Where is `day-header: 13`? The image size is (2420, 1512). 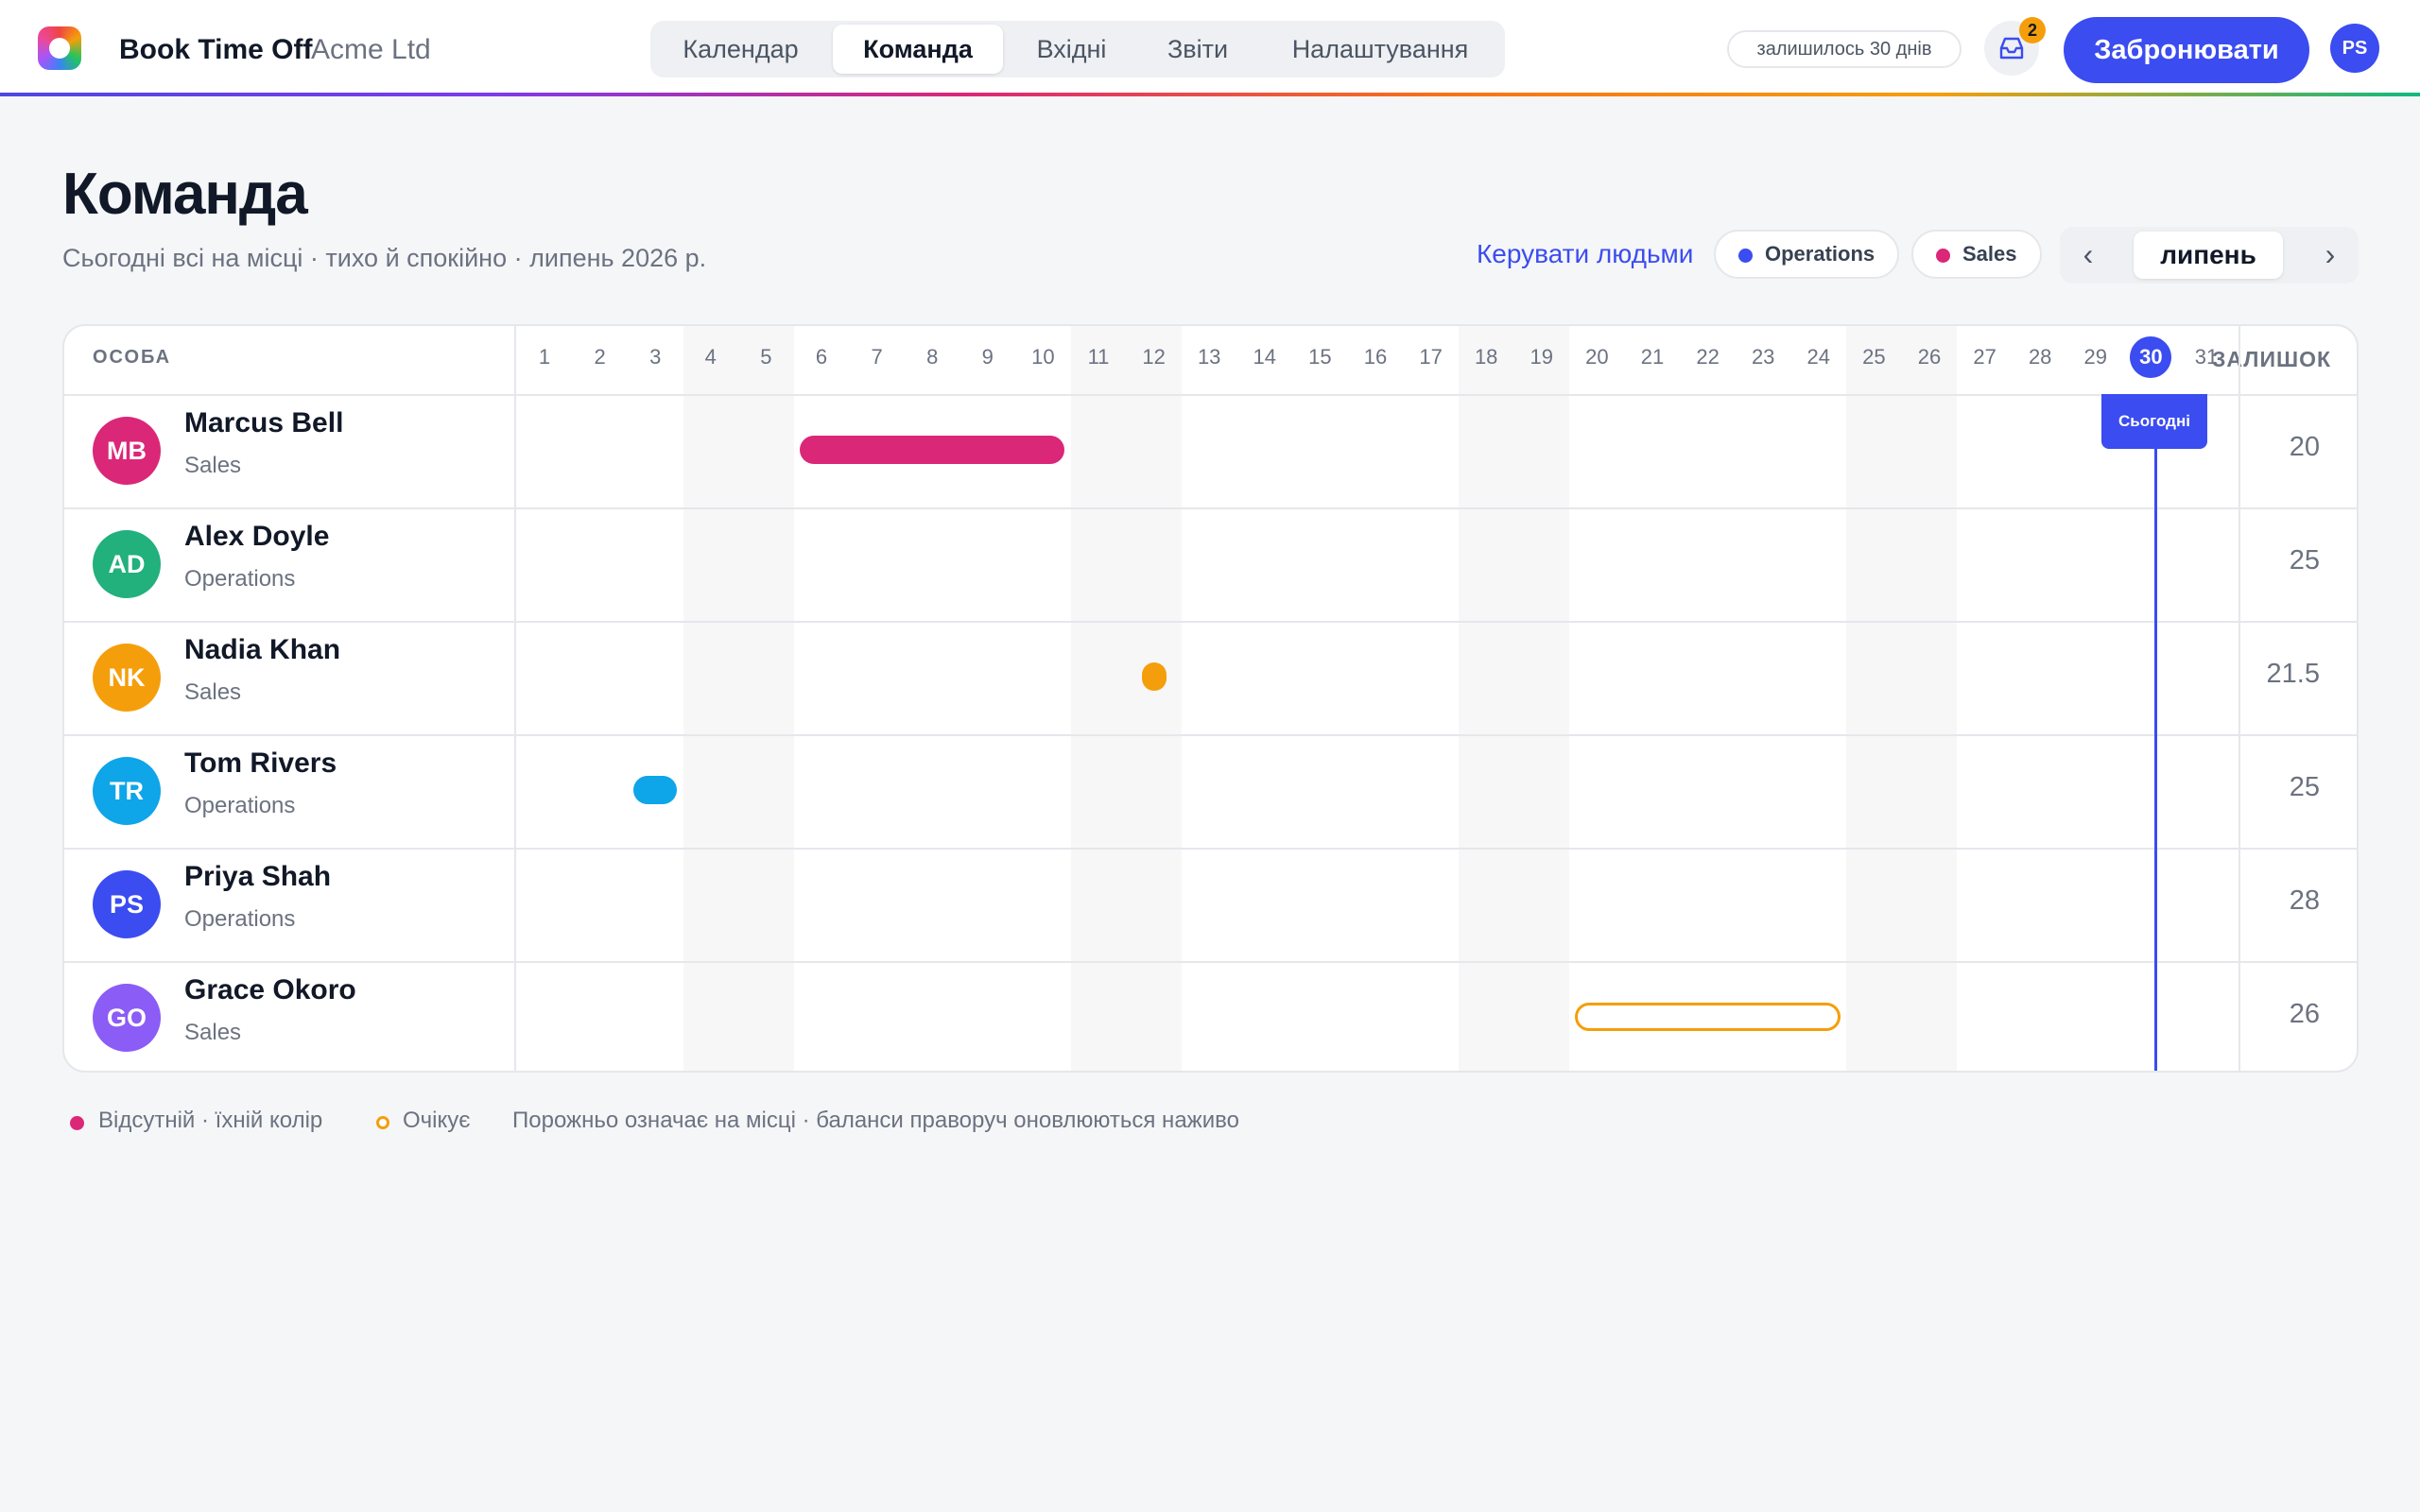
day-header: 13 is located at coordinates (1209, 357).